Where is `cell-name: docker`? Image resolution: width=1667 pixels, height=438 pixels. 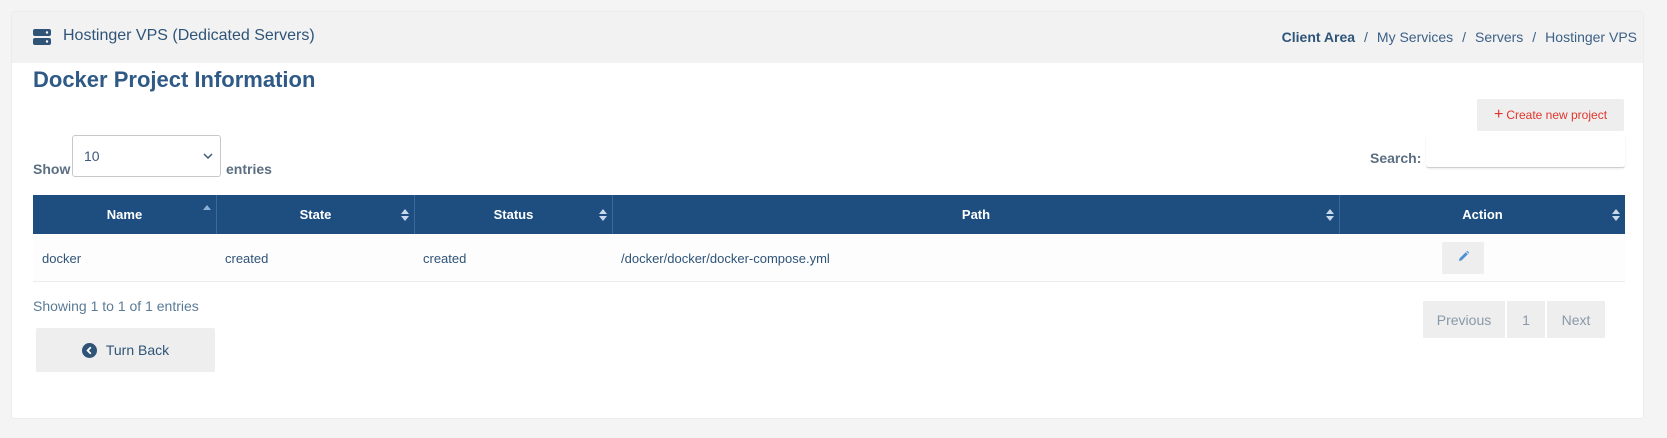
cell-name: docker is located at coordinates (62, 258).